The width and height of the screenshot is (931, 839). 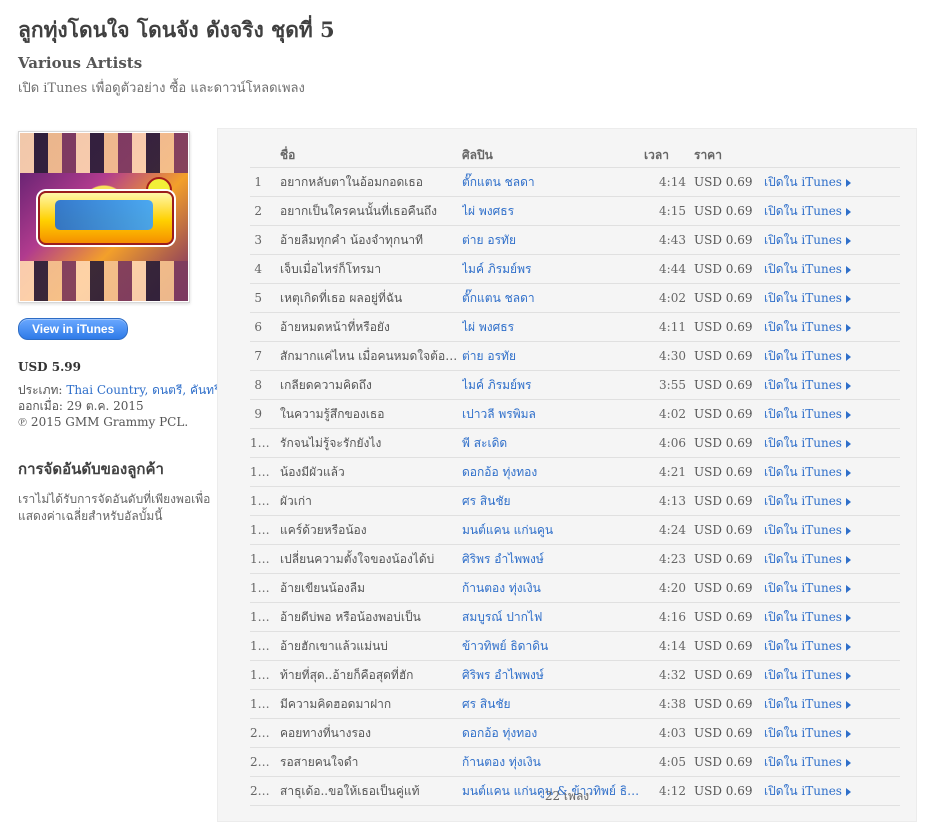 I want to click on track-title: ผัวเก่า, so click(x=371, y=501).